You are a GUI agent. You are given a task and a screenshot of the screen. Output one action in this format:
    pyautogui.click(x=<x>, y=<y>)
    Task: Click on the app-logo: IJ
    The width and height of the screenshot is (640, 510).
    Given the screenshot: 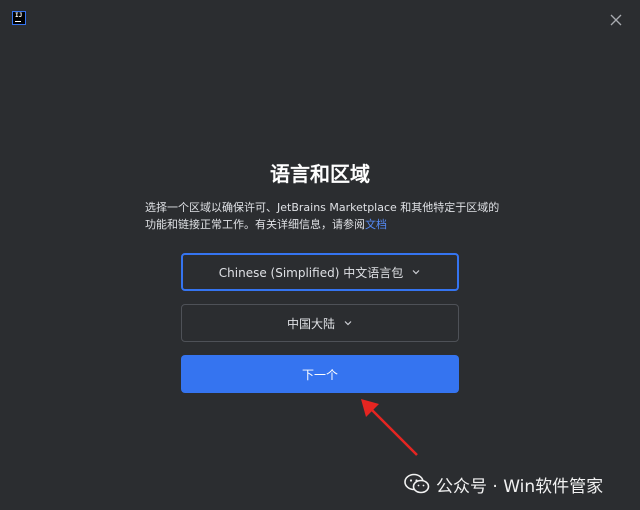 What is the action you would take?
    pyautogui.click(x=19, y=18)
    